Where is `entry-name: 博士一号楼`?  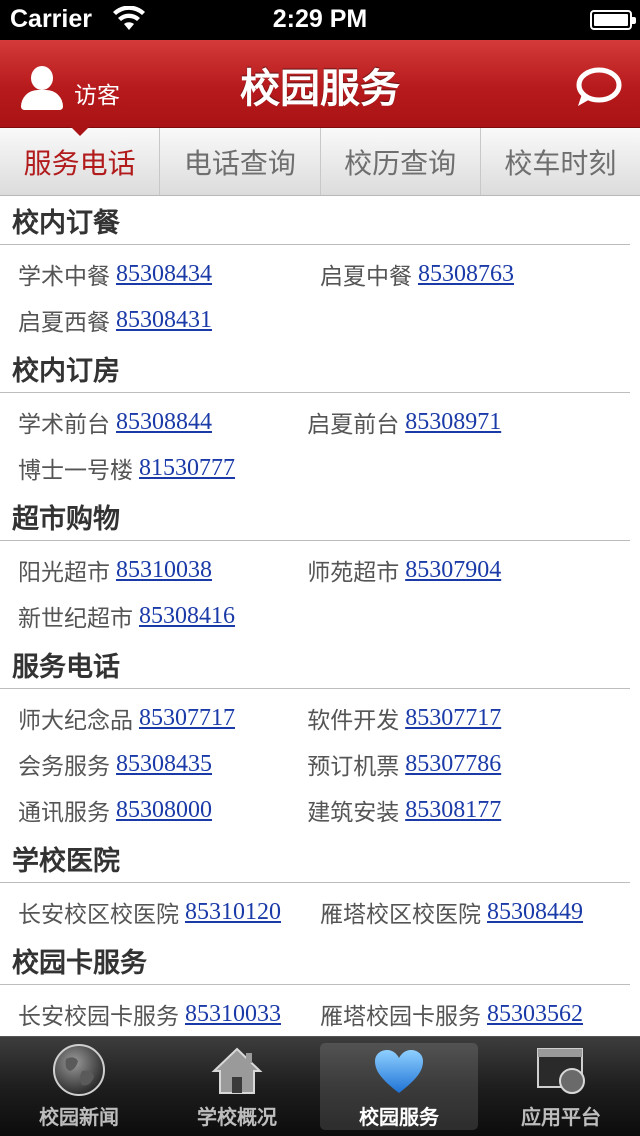 entry-name: 博士一号楼 is located at coordinates (75, 471).